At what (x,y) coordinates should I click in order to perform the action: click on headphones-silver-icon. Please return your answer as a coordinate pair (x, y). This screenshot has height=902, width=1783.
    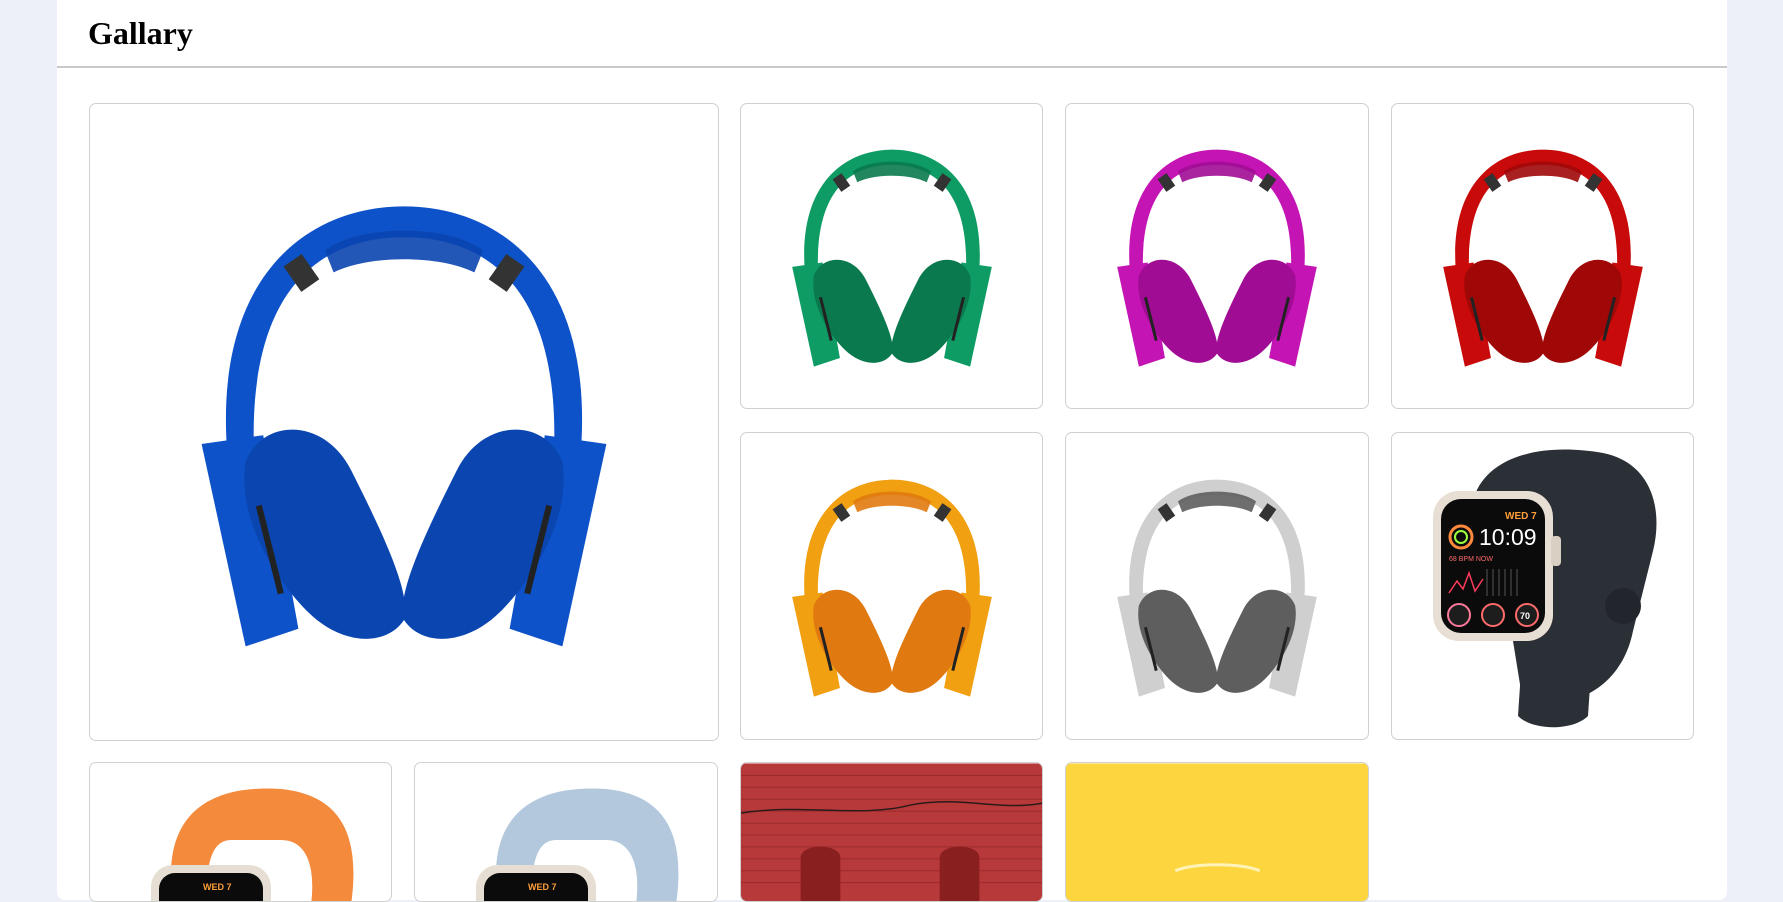
    Looking at the image, I should click on (1217, 588).